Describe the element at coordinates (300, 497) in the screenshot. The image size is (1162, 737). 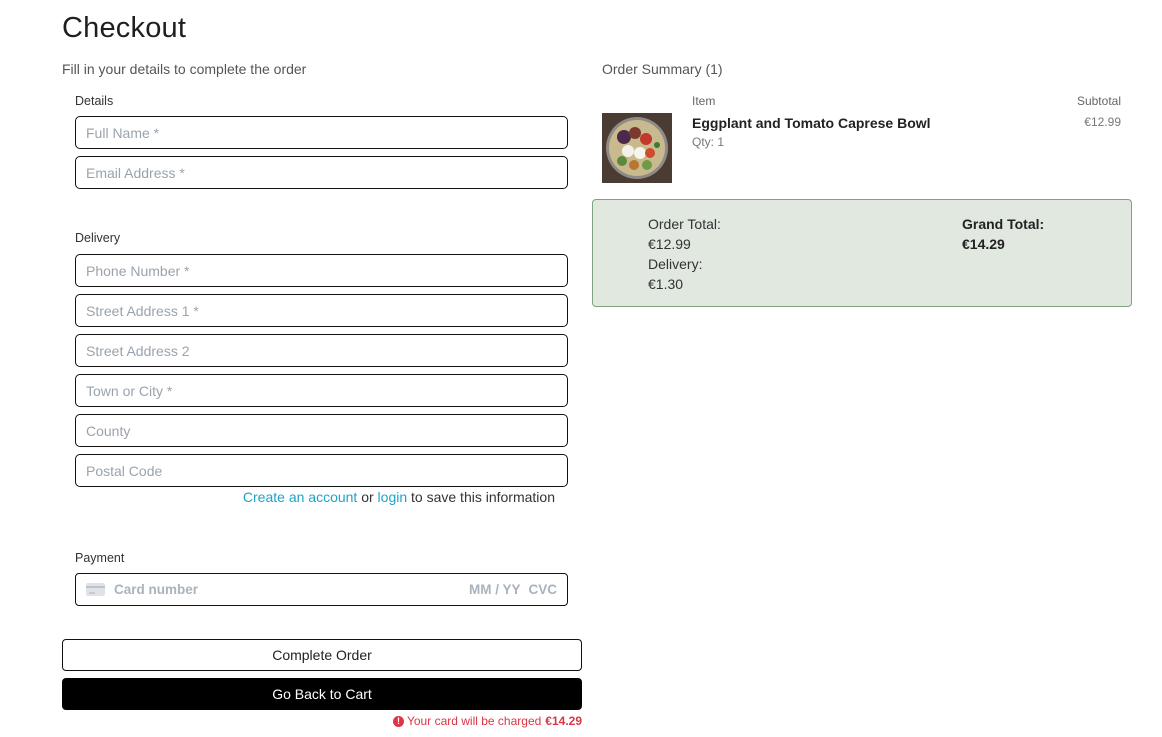
I see `create-account-link: Create an account` at that location.